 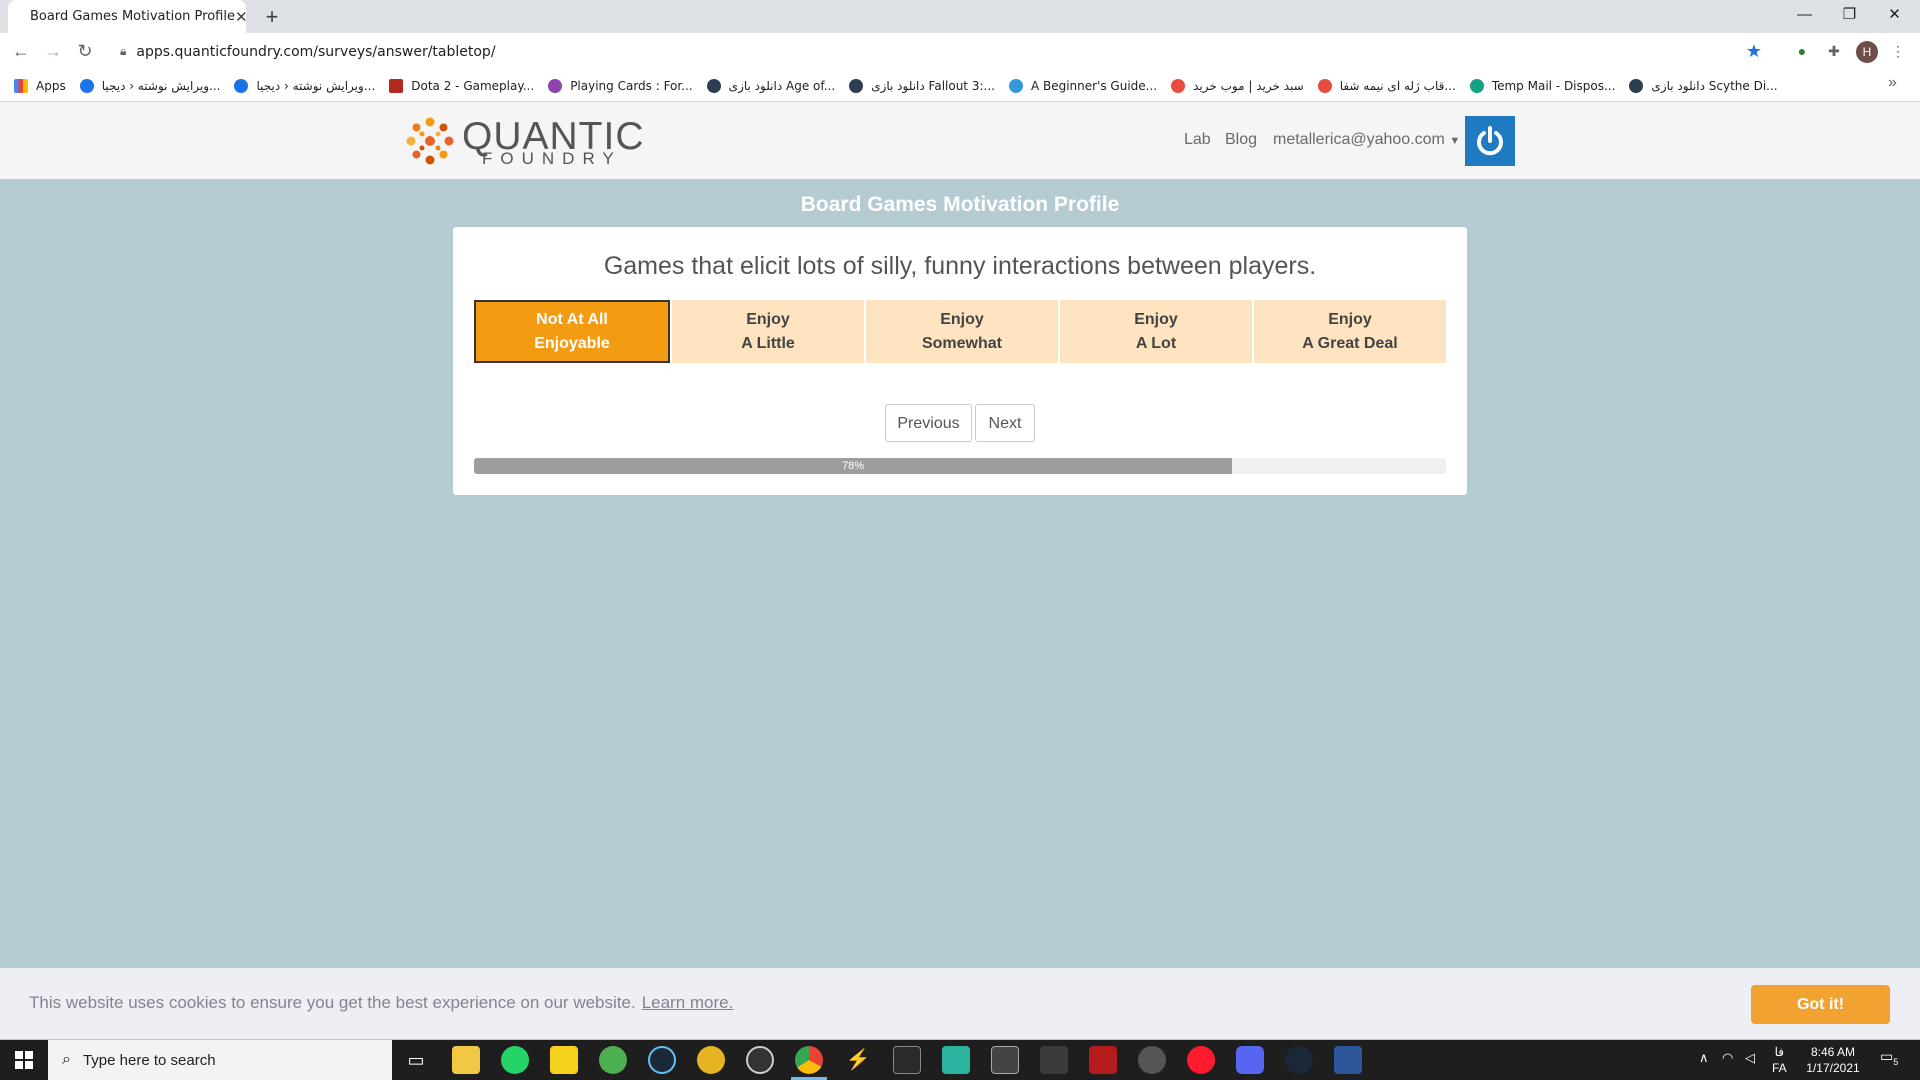 I want to click on bookmark-star-icon: ★, so click(x=1754, y=51).